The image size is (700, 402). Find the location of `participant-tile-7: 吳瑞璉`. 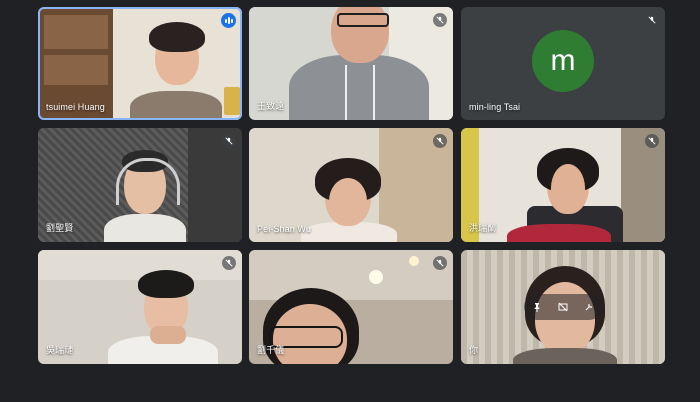

participant-tile-7: 吳瑞璉 is located at coordinates (140, 307).